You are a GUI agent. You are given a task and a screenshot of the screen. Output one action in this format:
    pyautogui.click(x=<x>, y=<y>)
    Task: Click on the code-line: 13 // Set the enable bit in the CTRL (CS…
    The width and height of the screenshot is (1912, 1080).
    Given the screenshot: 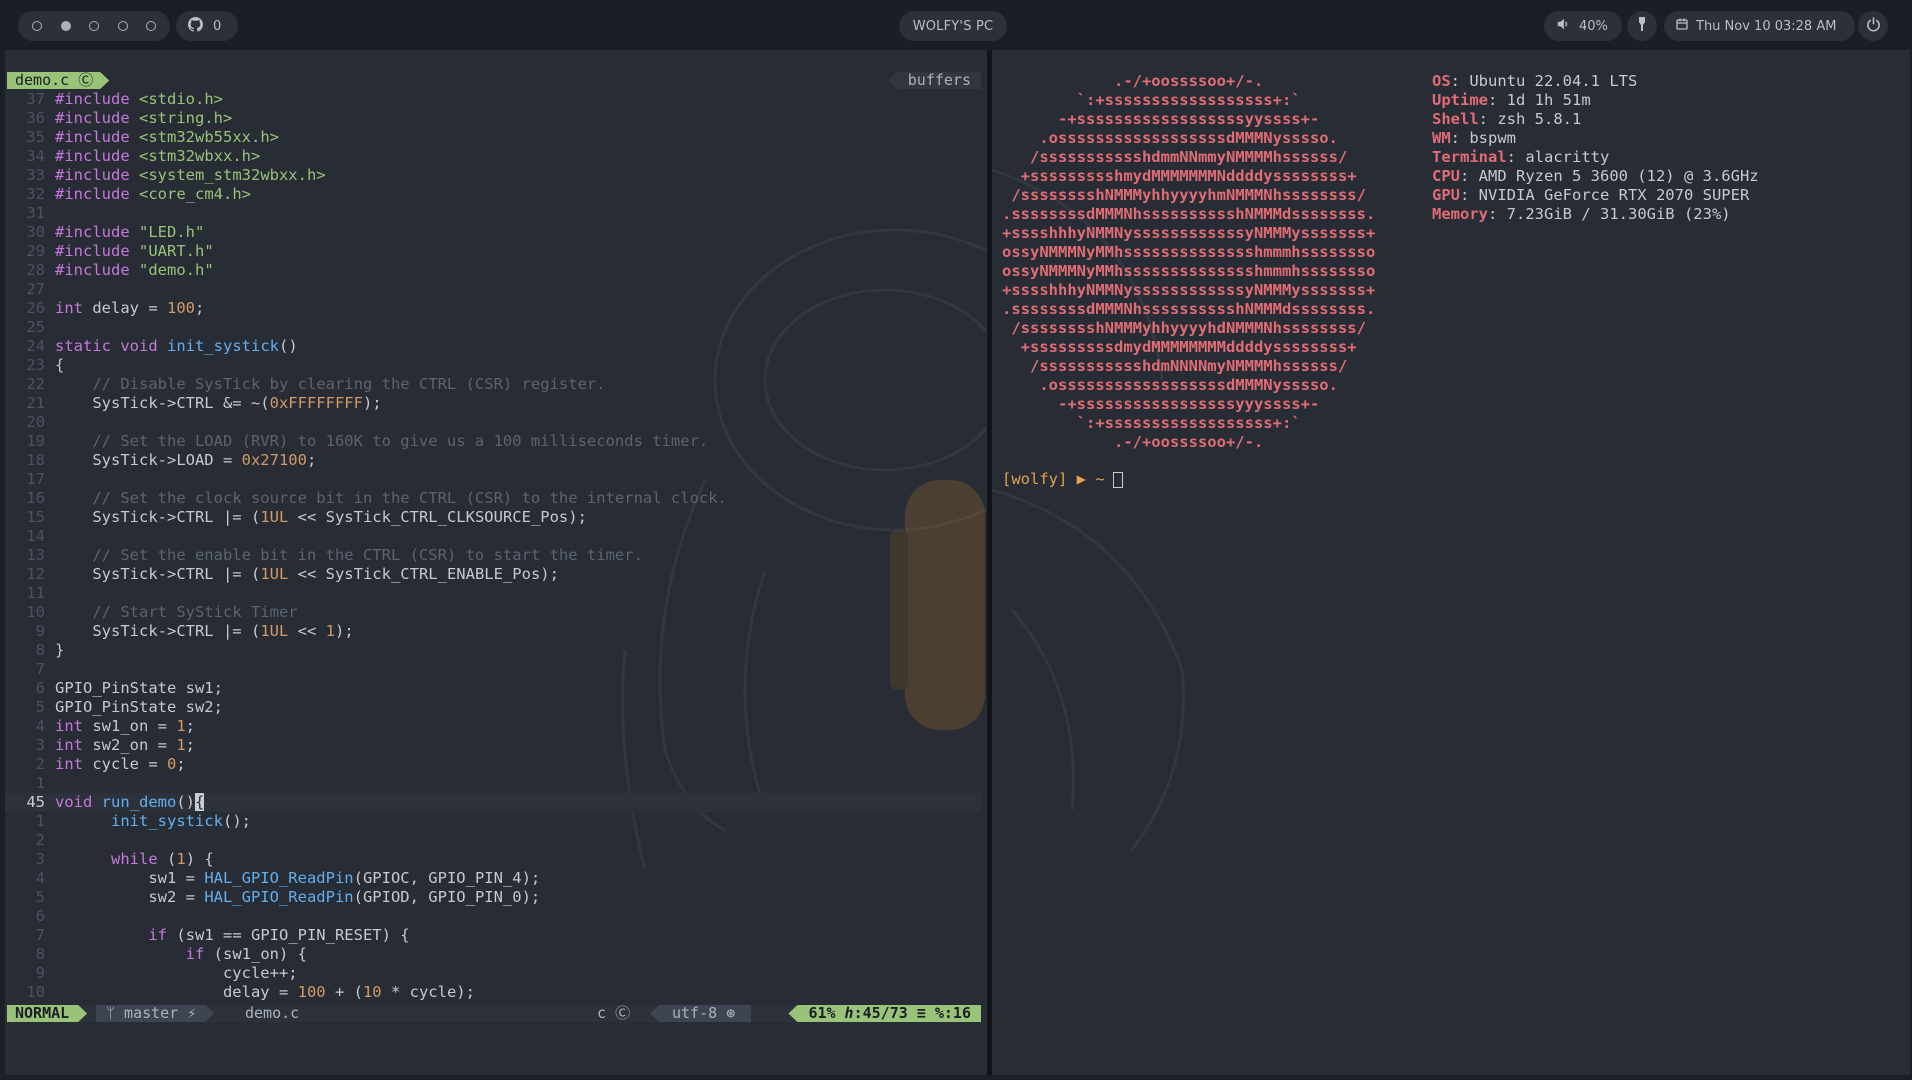 What is the action you would take?
    pyautogui.click(x=493, y=555)
    